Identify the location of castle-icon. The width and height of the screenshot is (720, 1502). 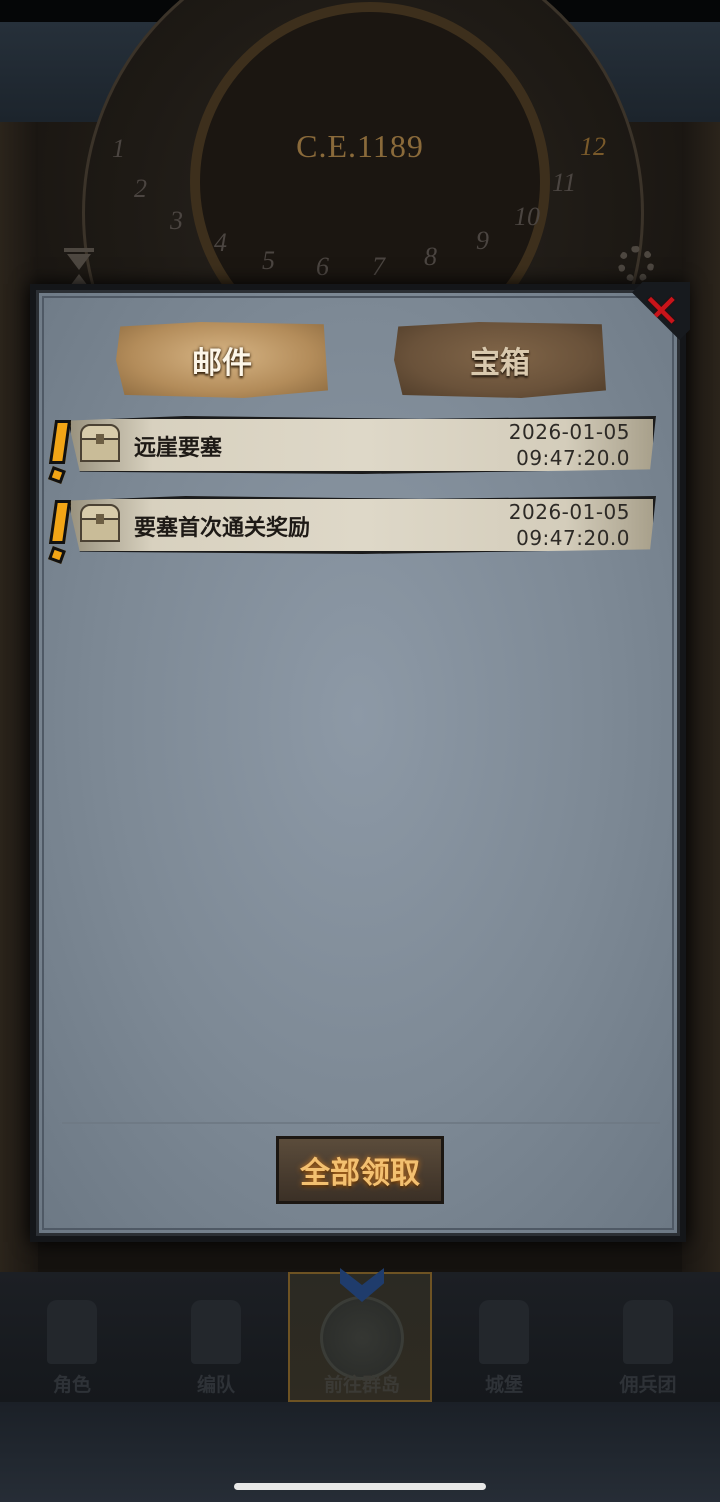
(504, 1332).